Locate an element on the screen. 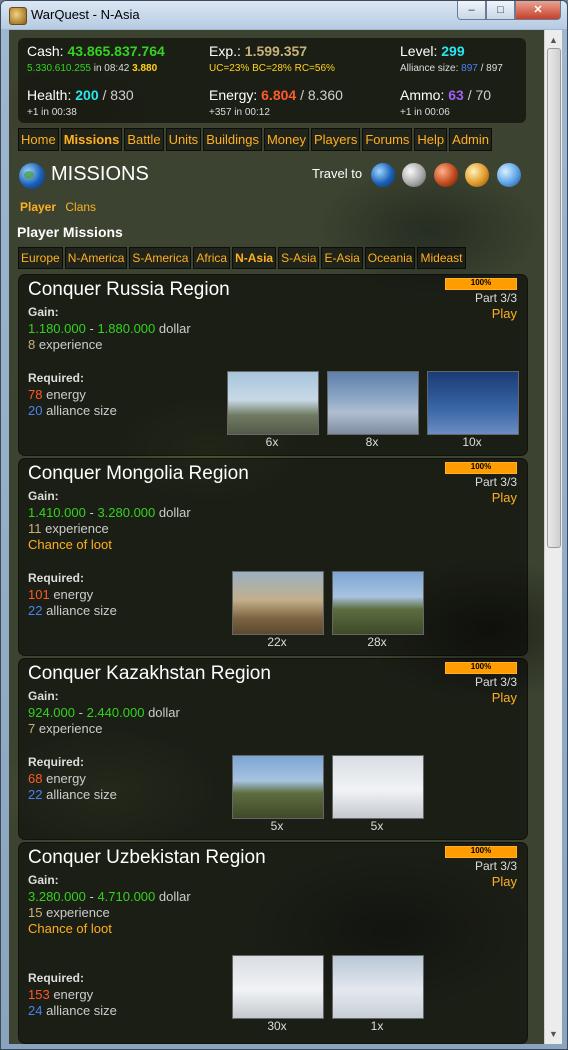 This screenshot has width=568, height=1050. cash-value: 43.865.837.764 is located at coordinates (116, 51).